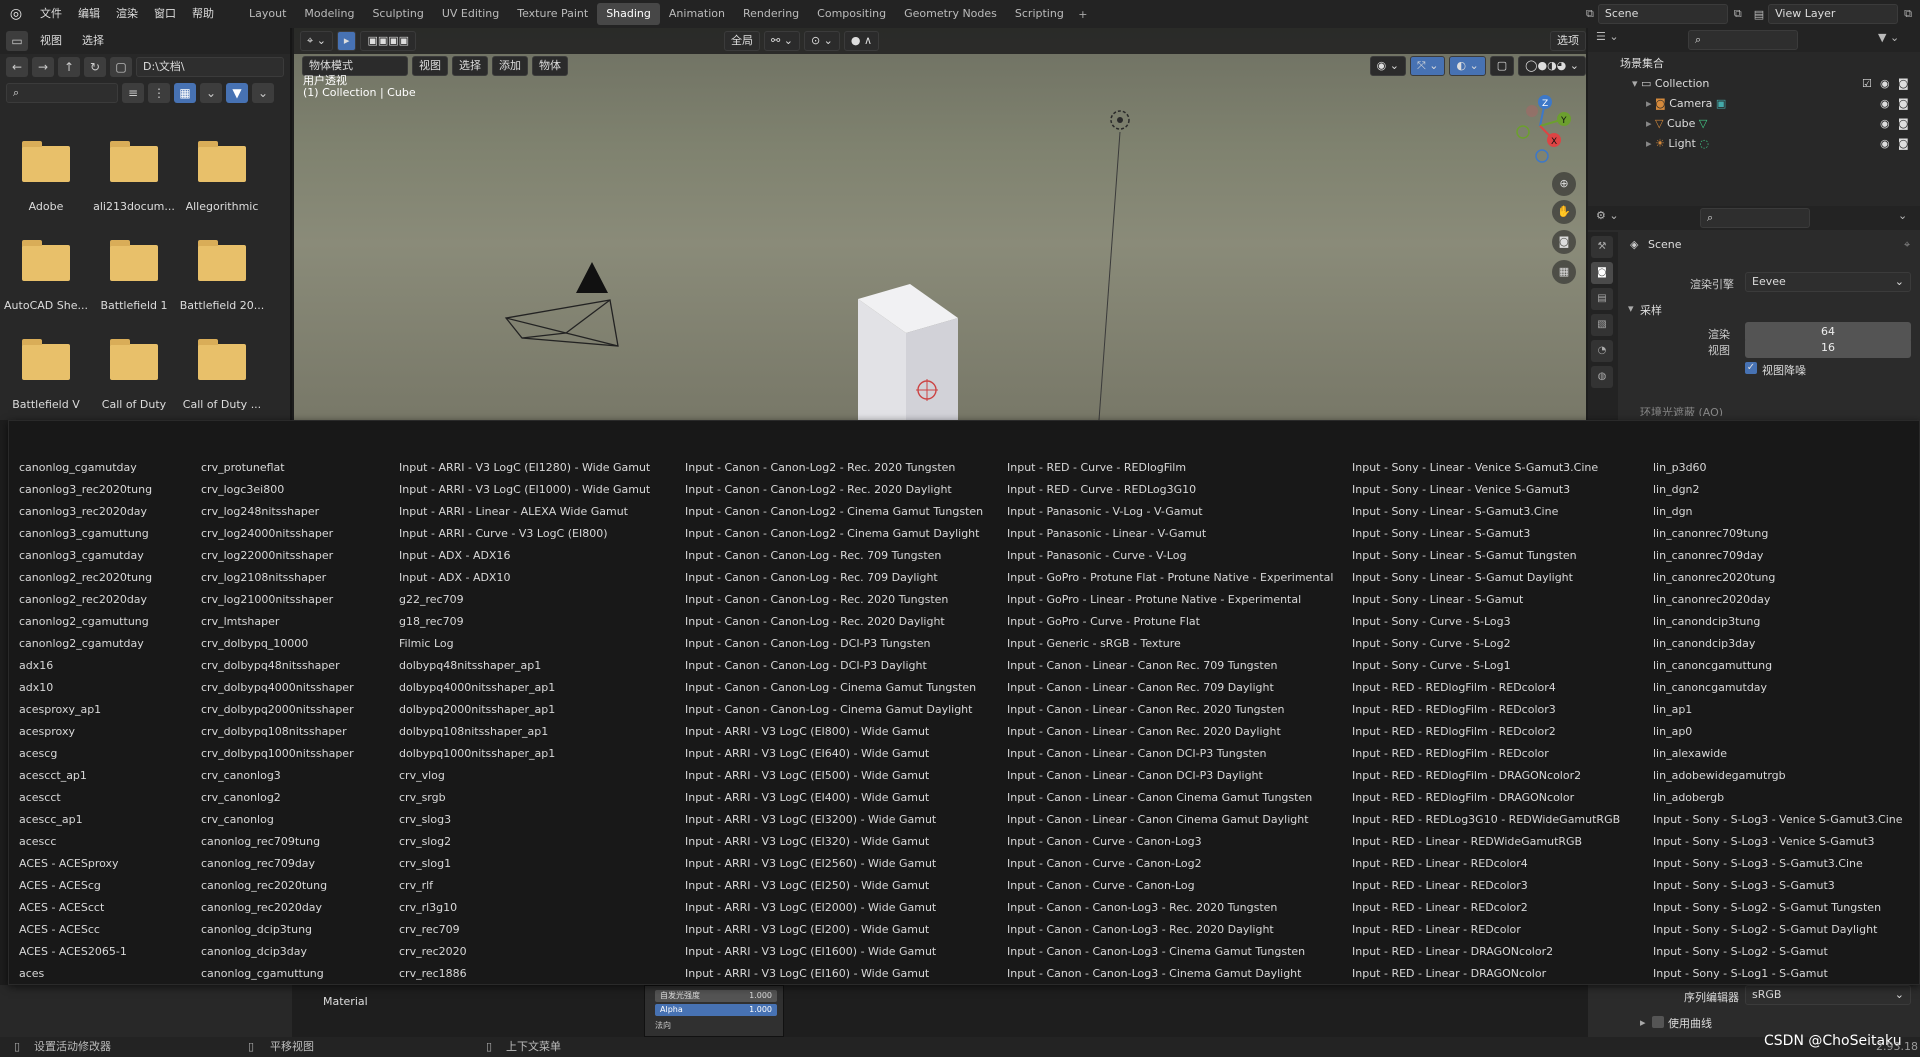  I want to click on colorspace-option: canonlog2_rec2020tung, so click(85, 578).